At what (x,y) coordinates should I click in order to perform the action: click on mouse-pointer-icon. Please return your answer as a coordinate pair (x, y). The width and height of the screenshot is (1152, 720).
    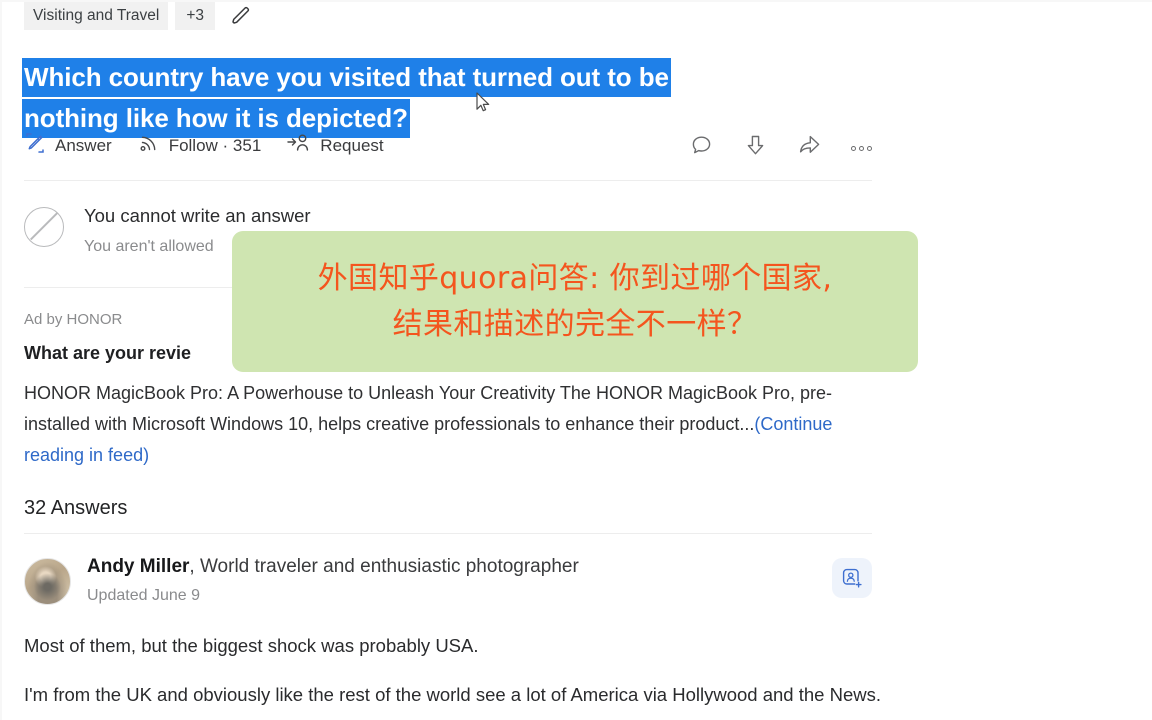
    Looking at the image, I should click on (484, 103).